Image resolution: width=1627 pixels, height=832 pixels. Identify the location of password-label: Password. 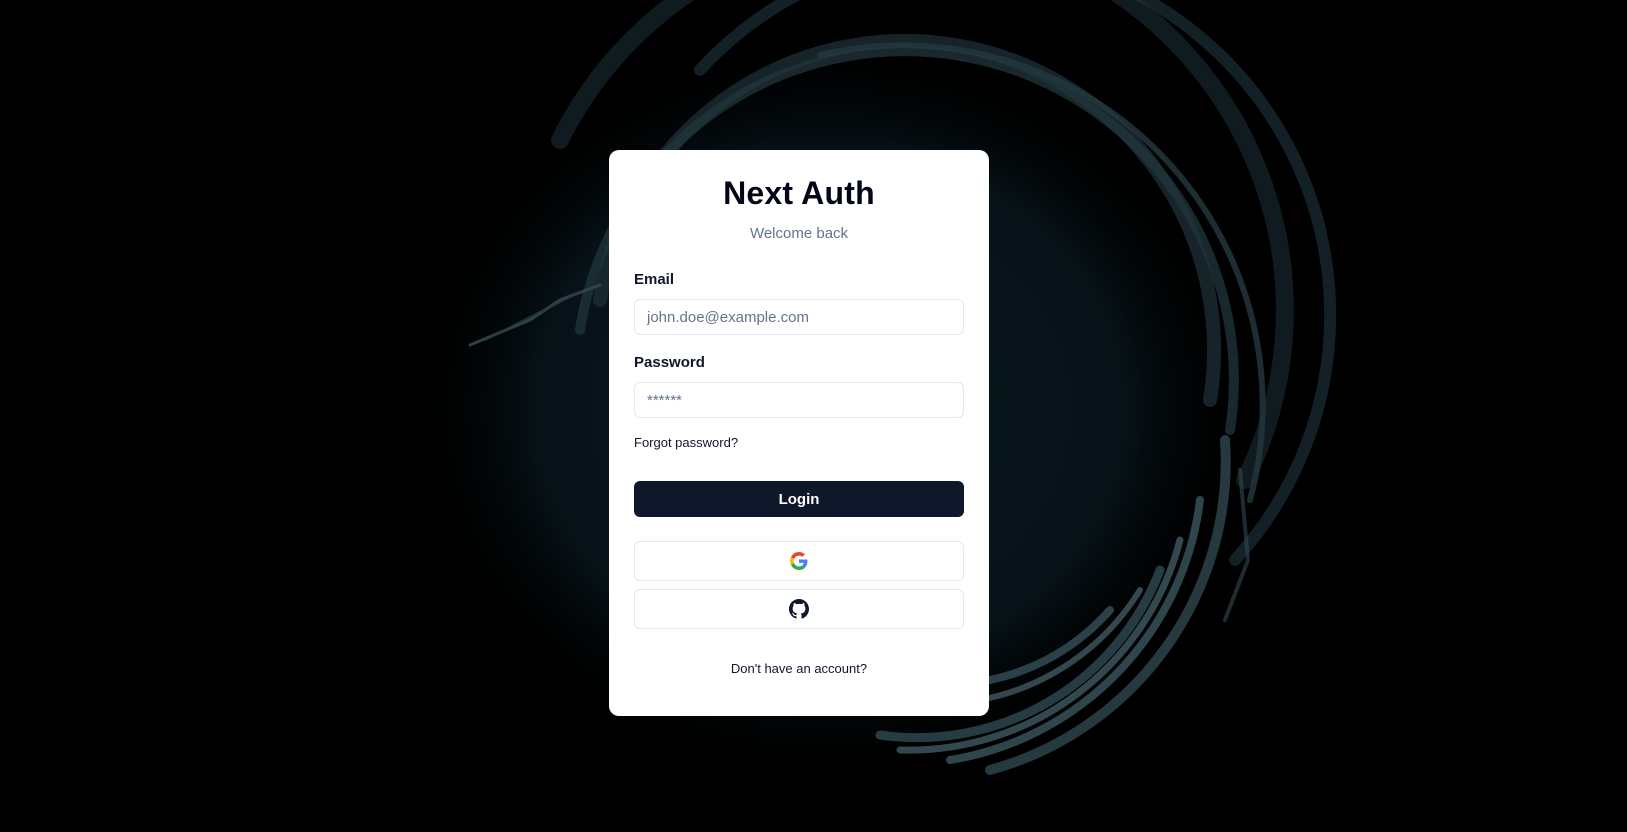
(669, 362).